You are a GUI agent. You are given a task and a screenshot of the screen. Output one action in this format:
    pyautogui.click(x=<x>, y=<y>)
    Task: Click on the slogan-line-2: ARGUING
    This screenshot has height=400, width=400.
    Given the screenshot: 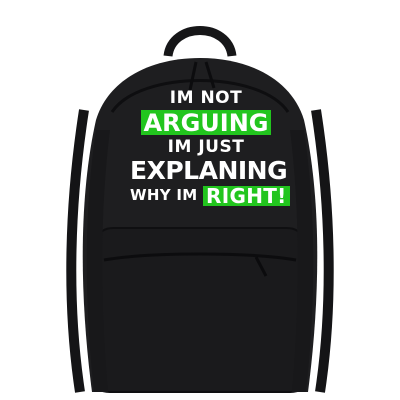 What is the action you would take?
    pyautogui.click(x=206, y=122)
    